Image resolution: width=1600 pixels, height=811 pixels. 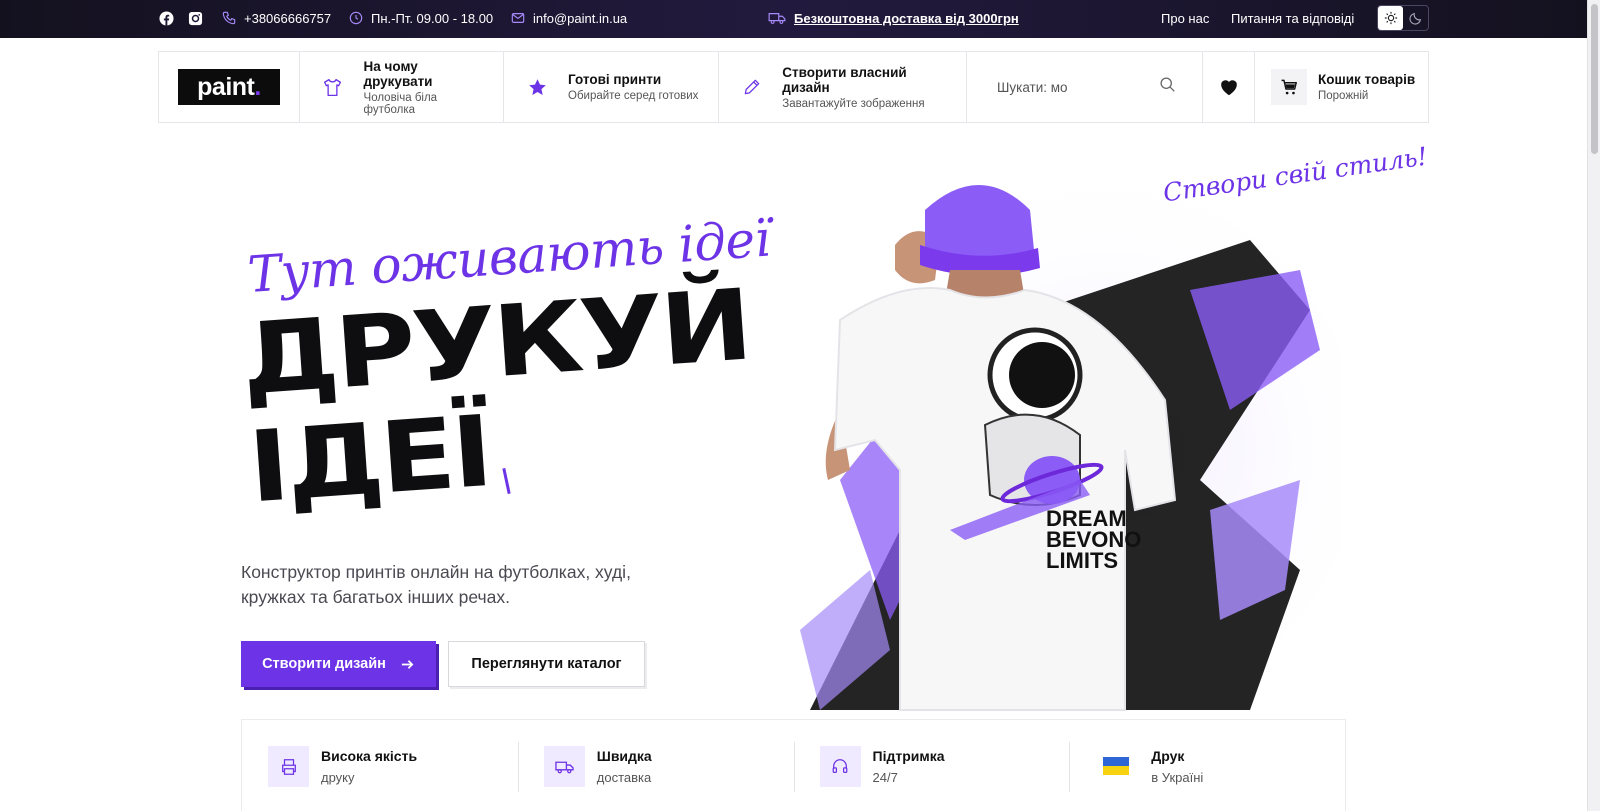 I want to click on nav-subtitle: Завантажуйте зображення, so click(x=853, y=103).